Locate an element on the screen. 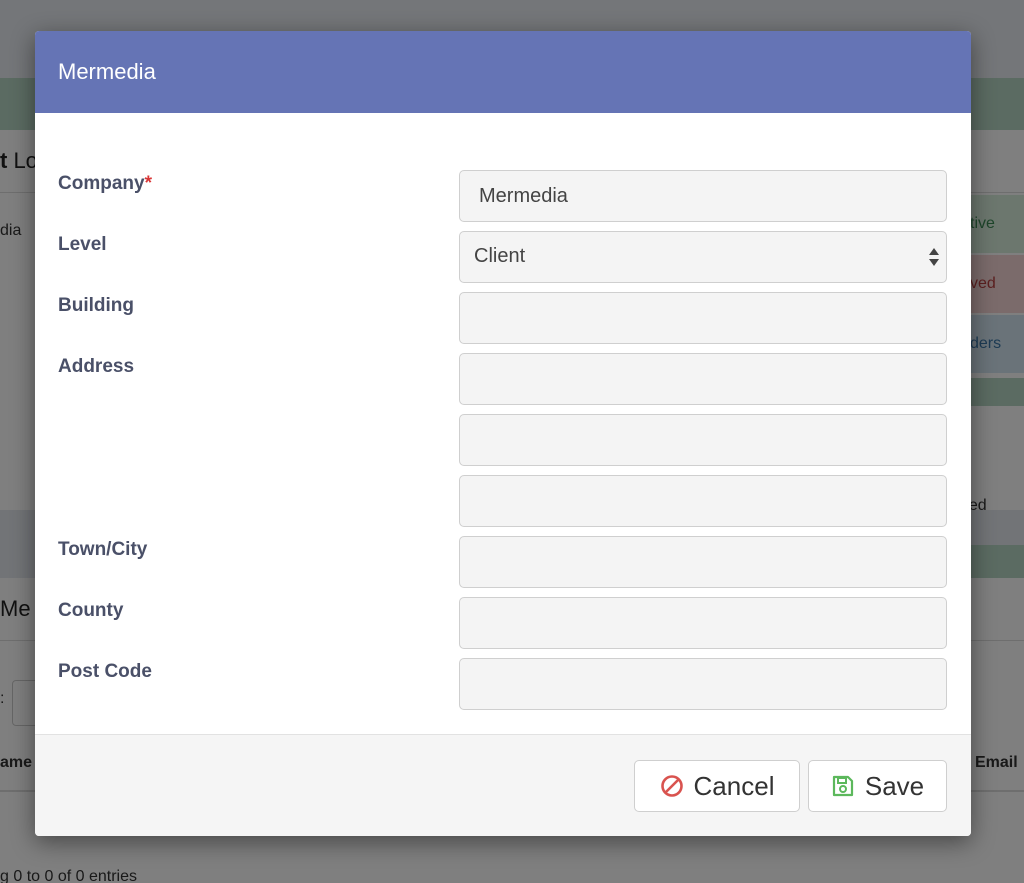 The height and width of the screenshot is (883, 1024). save-button: Save is located at coordinates (877, 786).